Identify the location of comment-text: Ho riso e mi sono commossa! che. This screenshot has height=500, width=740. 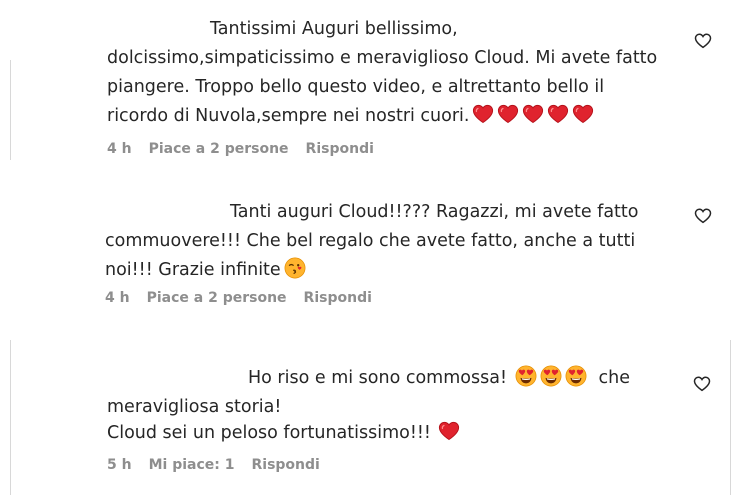
(439, 378).